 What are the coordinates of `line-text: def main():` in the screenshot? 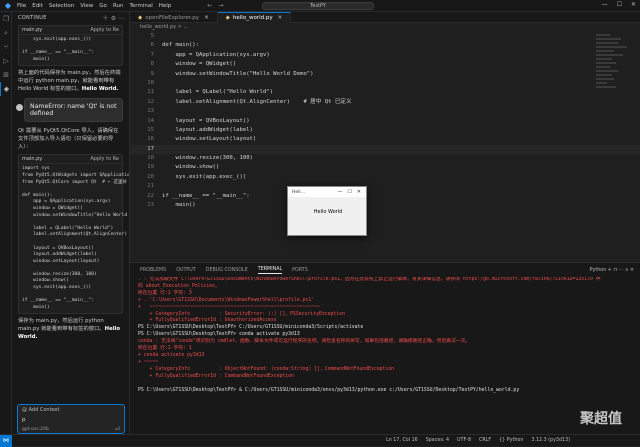 It's located at (181, 45).